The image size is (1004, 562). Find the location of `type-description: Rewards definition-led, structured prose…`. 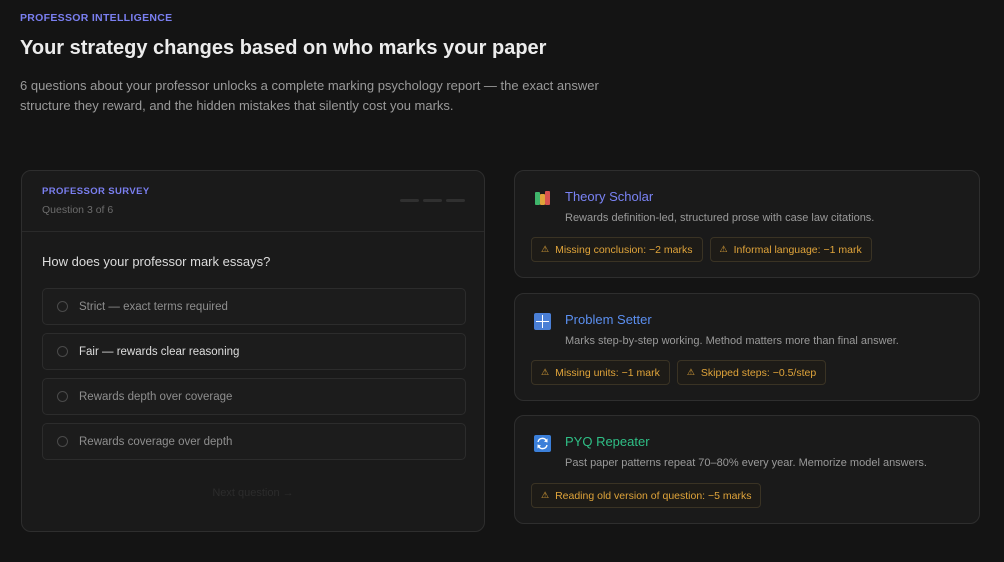

type-description: Rewards definition-led, structured prose… is located at coordinates (720, 218).